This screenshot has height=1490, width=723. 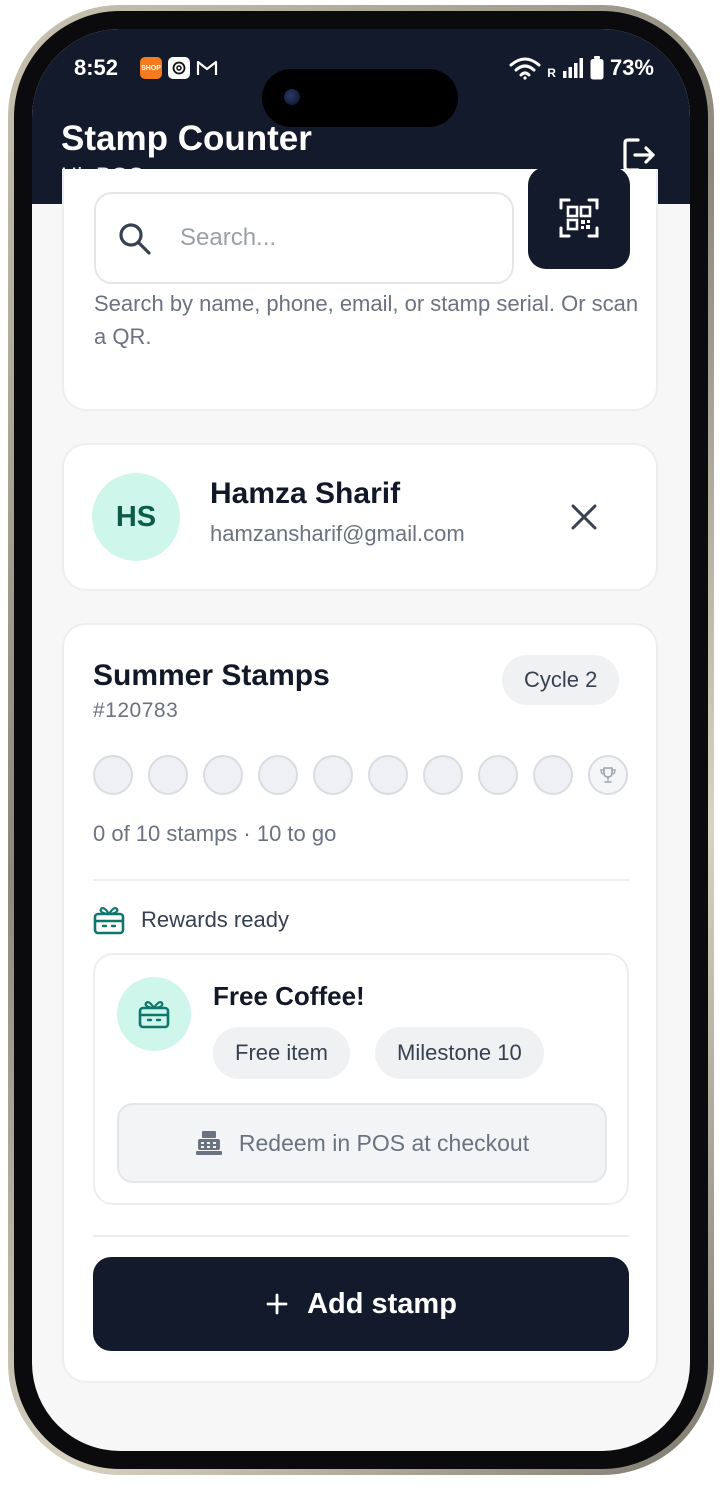 I want to click on search-box, so click(x=304, y=238).